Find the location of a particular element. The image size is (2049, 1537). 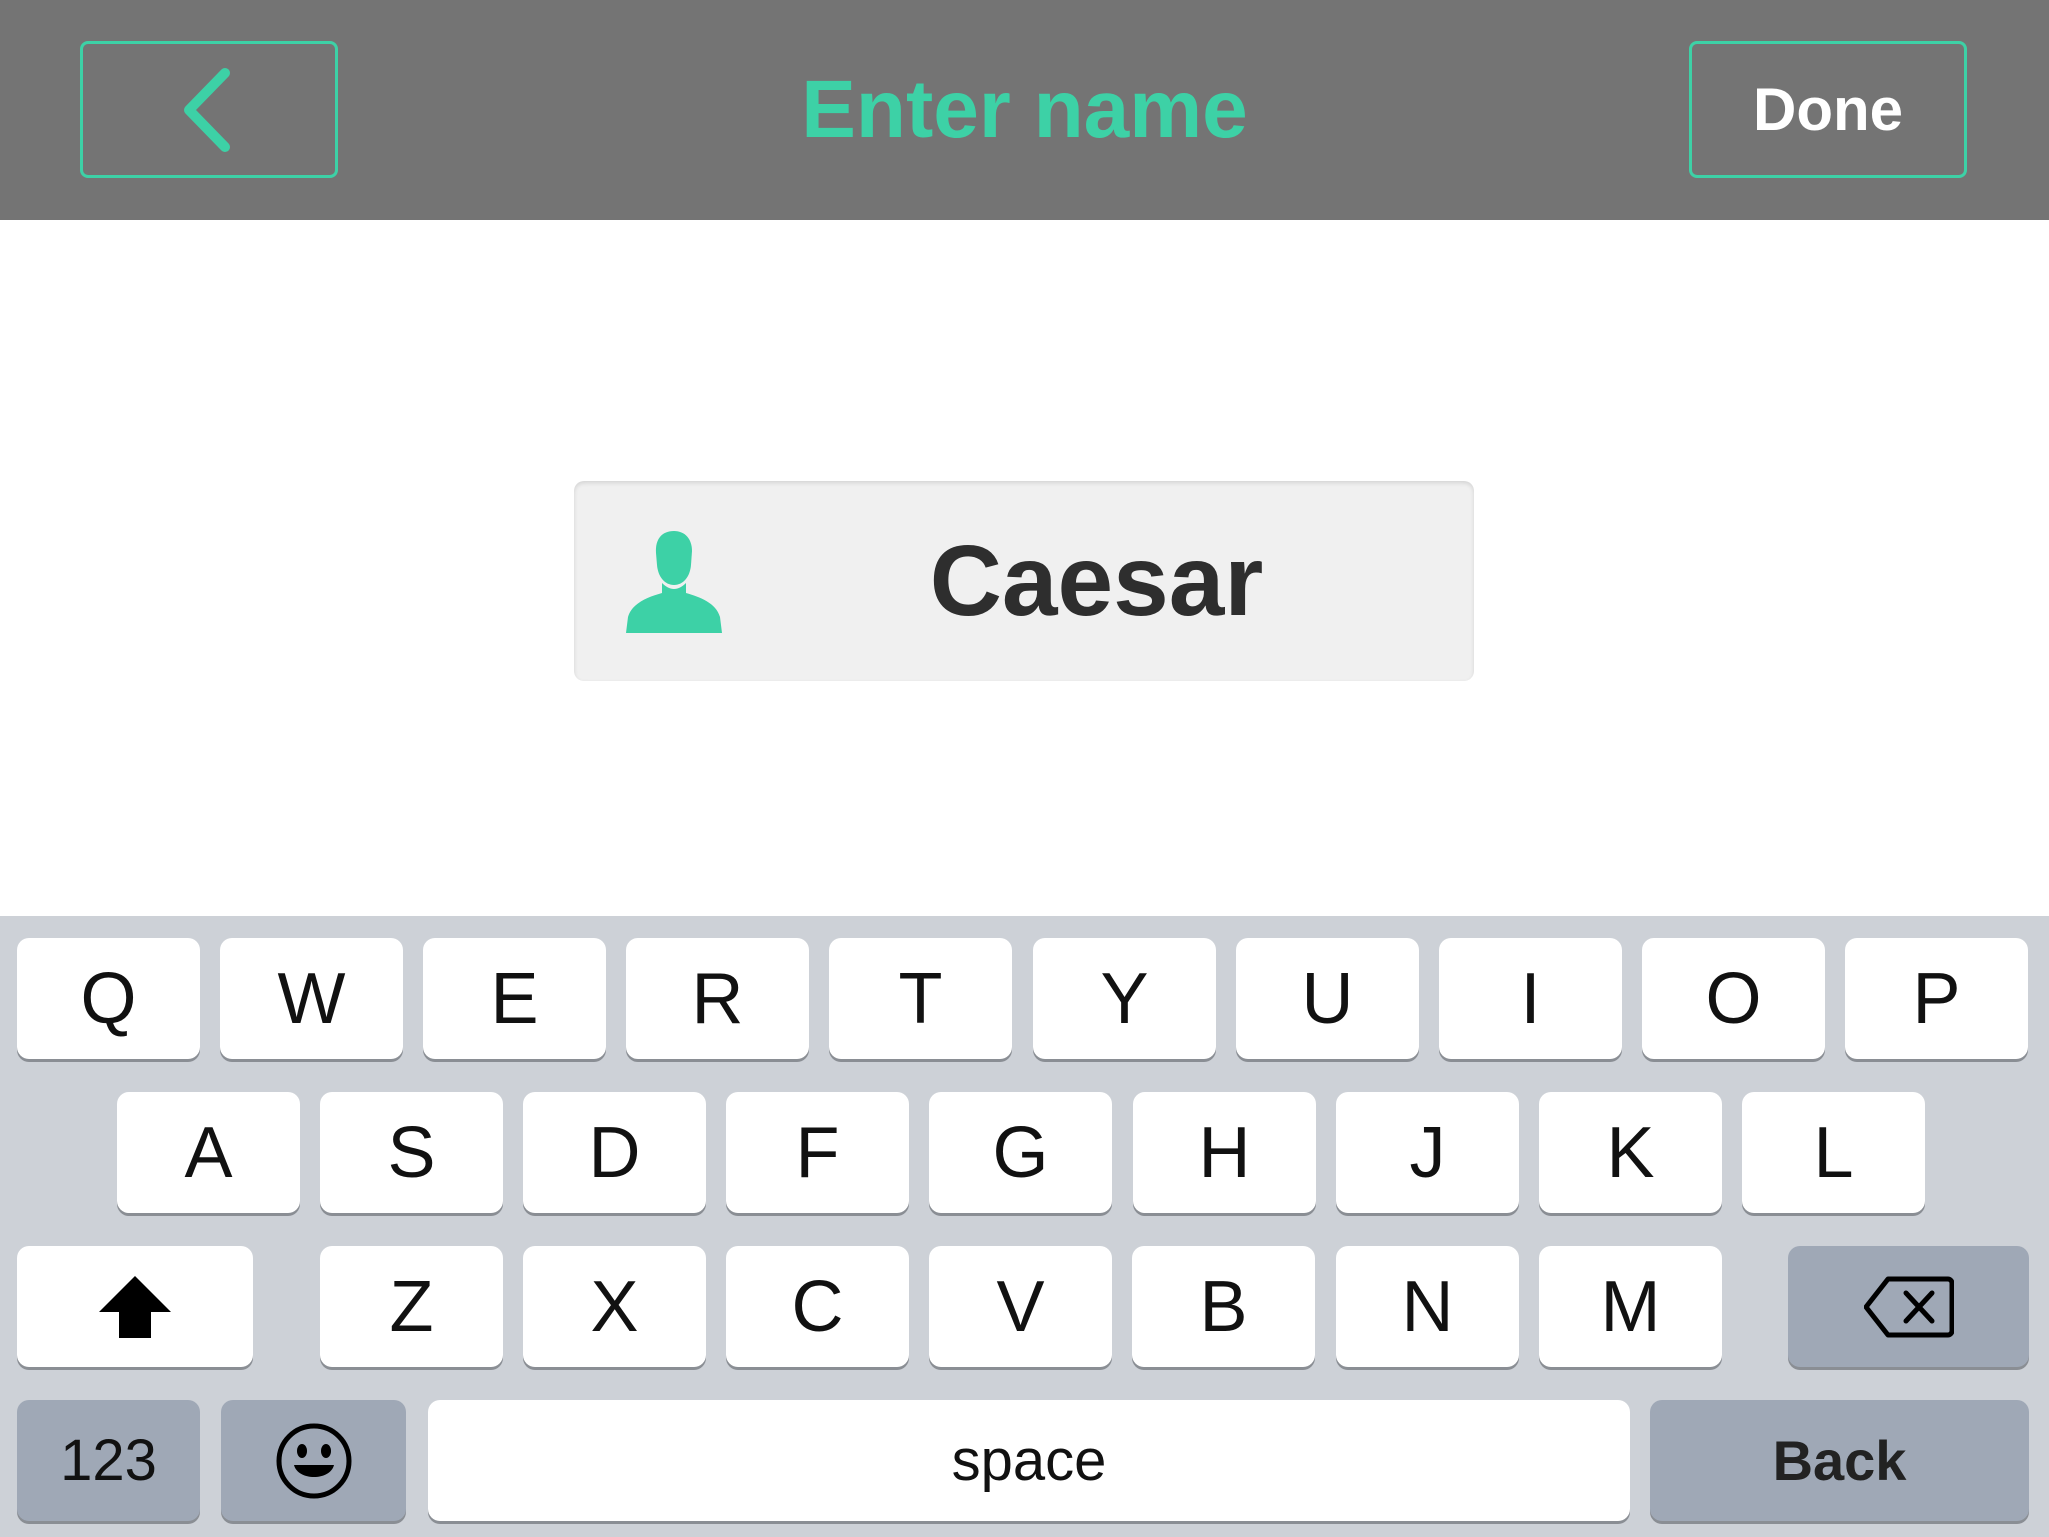

key-n: N is located at coordinates (1427, 1306).